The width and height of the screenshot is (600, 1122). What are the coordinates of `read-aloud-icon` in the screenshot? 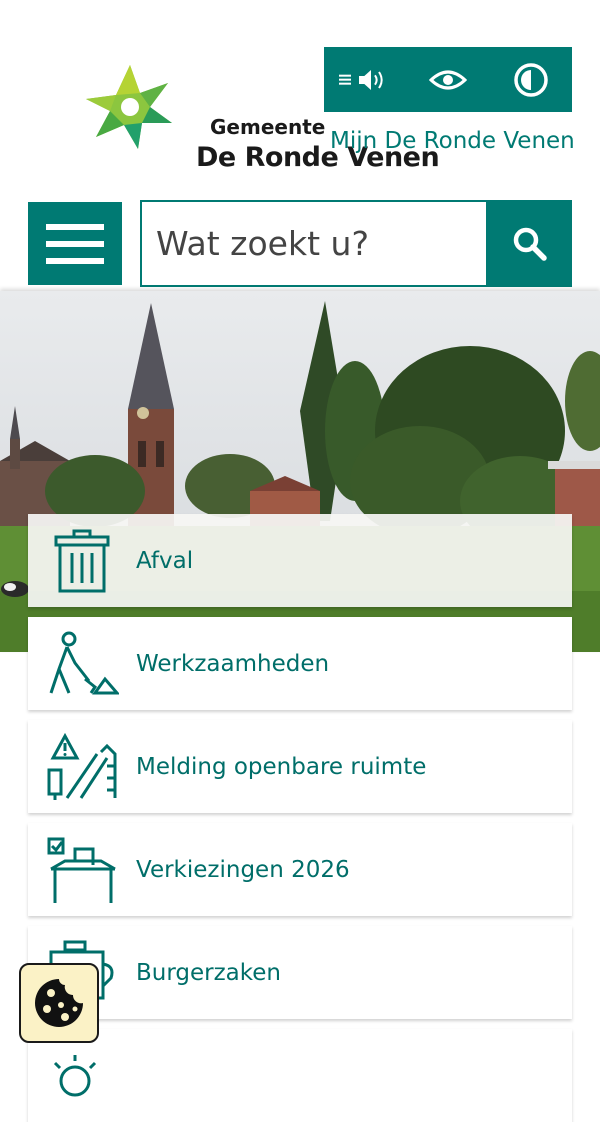 It's located at (361, 79).